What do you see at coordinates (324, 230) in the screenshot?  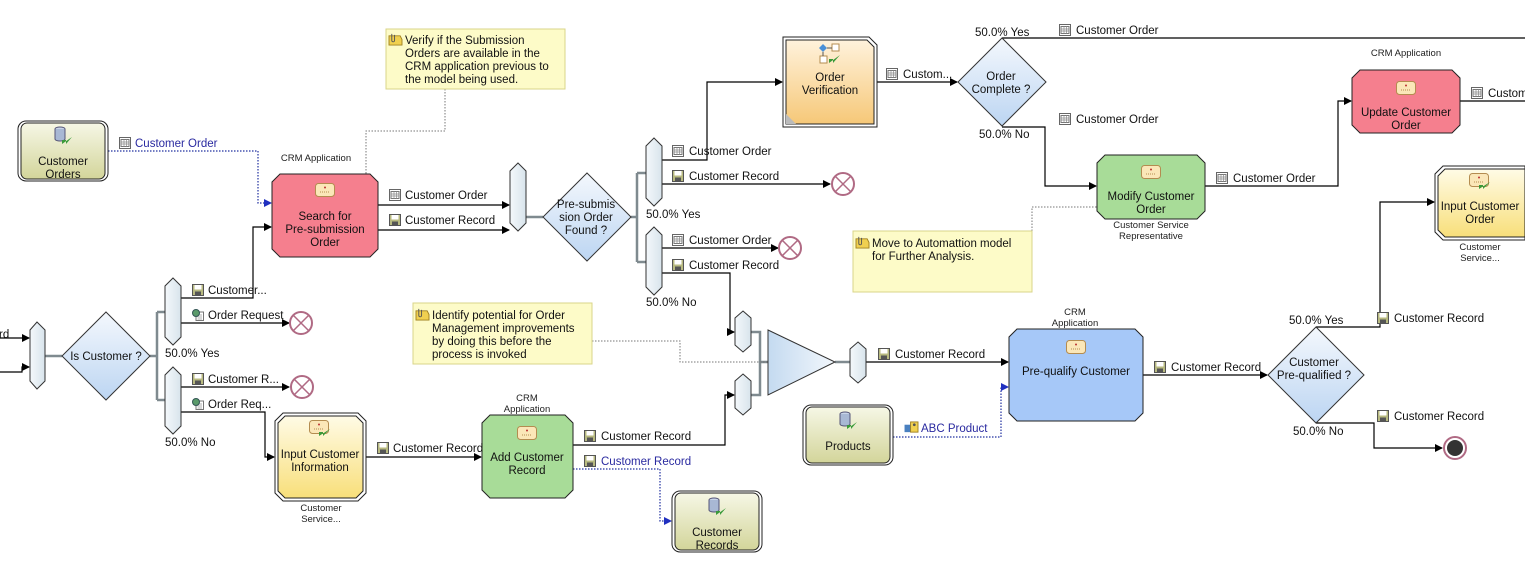 I see `task-label: Pre-submission` at bounding box center [324, 230].